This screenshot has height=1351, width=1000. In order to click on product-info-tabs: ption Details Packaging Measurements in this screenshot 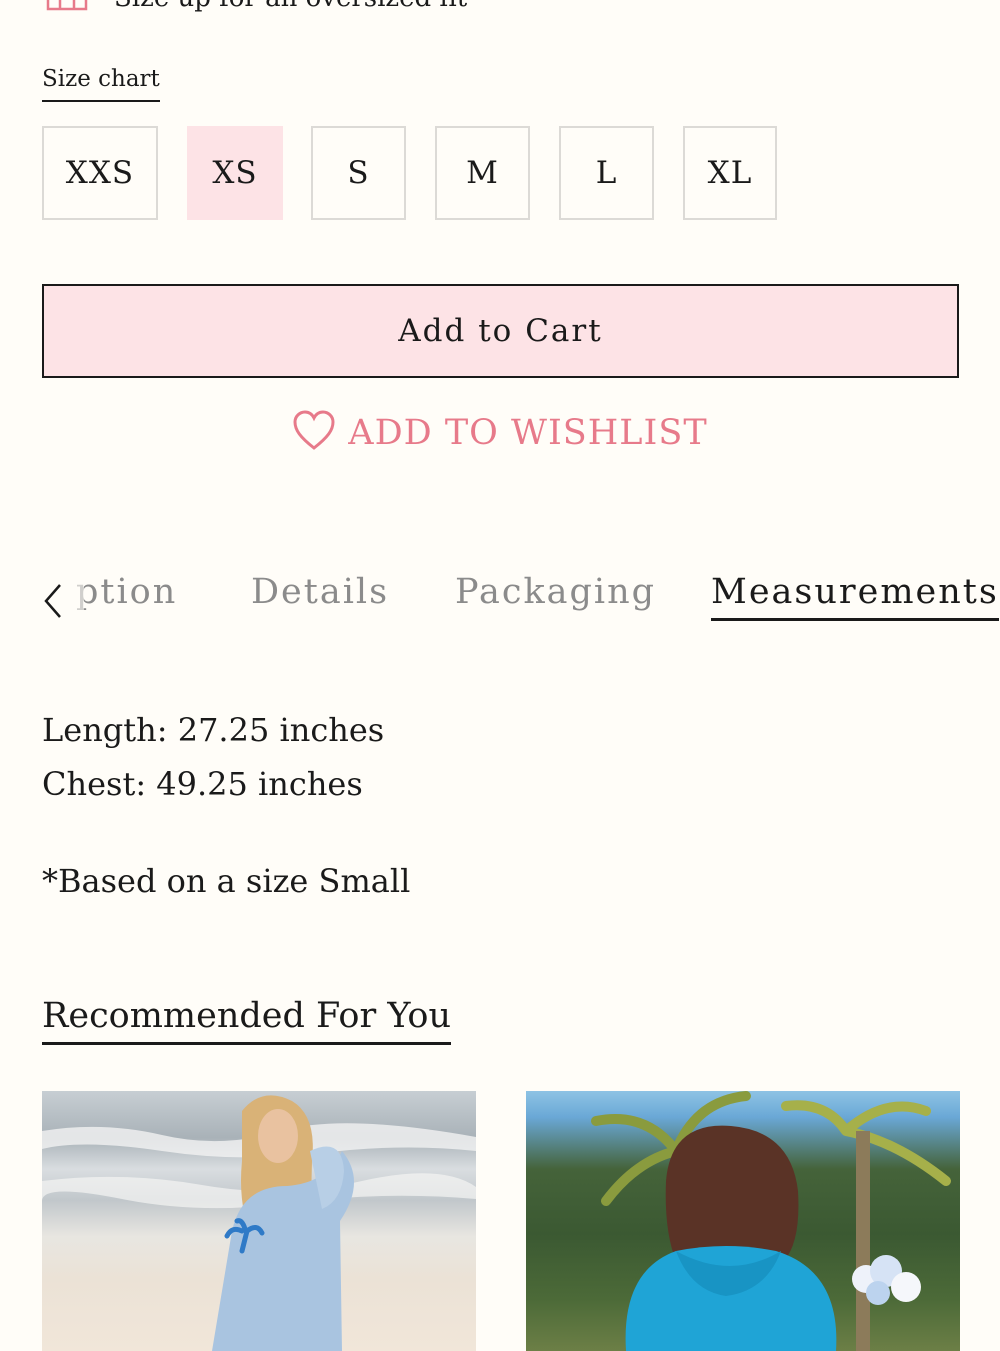, I will do `click(500, 600)`.